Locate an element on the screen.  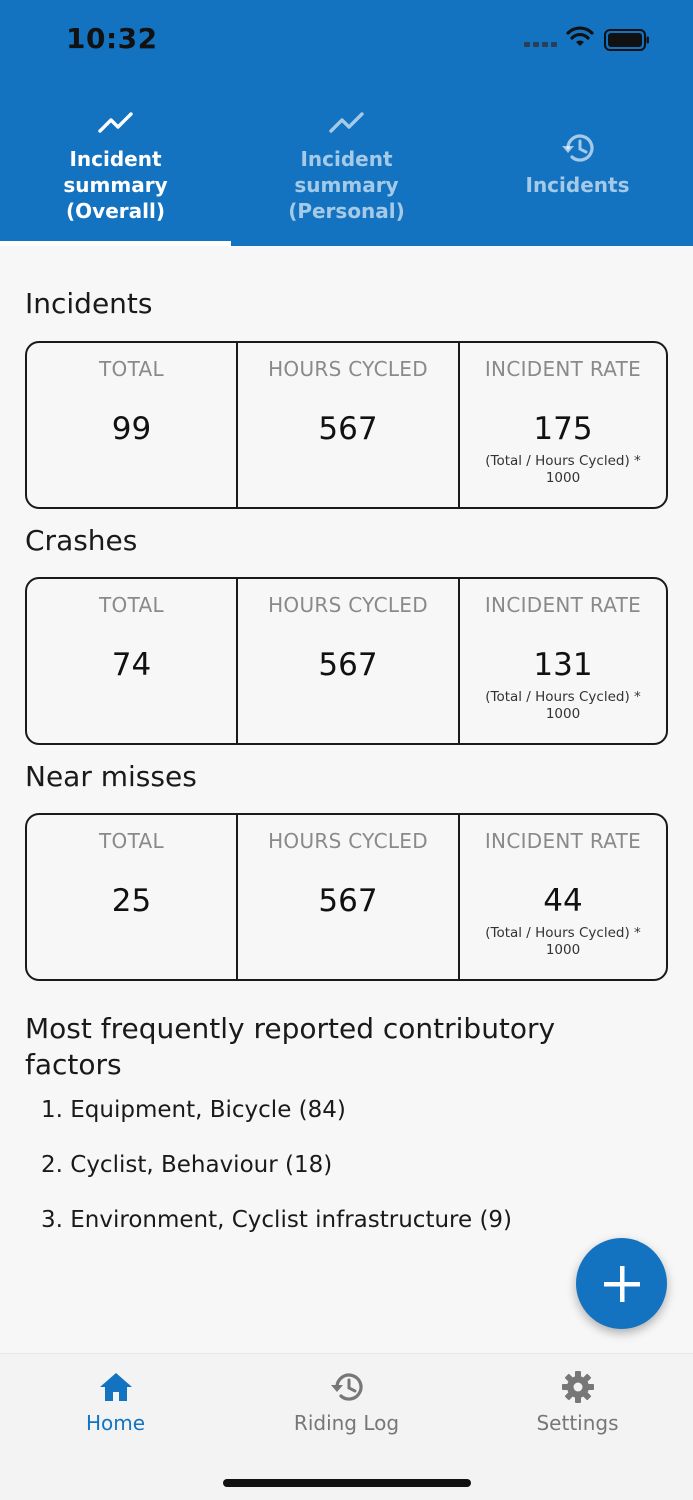
home-indicator is located at coordinates (347, 1483).